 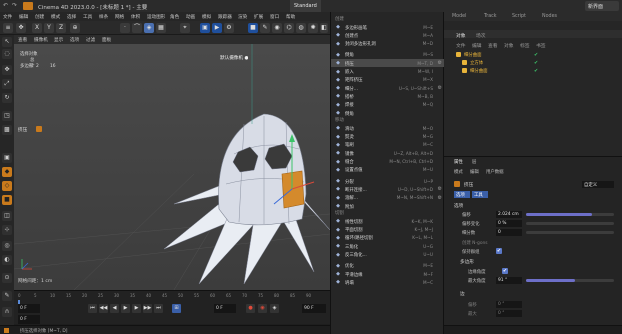 I want to click on menu-item-bevel: ◆ 倒角 M~S, so click(x=388, y=55).